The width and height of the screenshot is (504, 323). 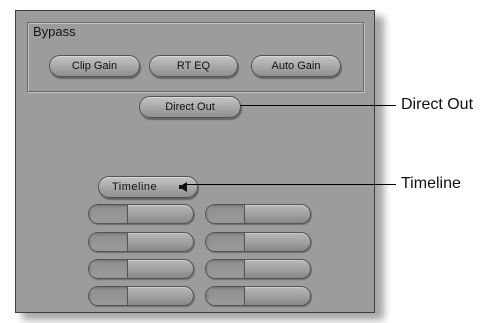 What do you see at coordinates (225, 242) in the screenshot?
I see `slot-right-2-segment` at bounding box center [225, 242].